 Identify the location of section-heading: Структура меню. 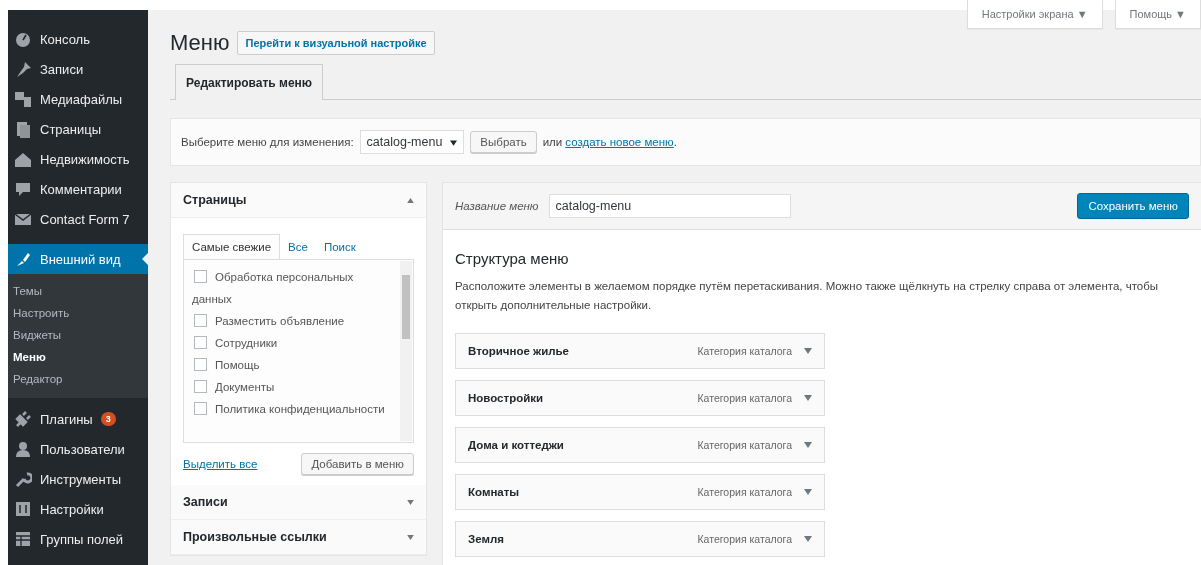
(512, 258).